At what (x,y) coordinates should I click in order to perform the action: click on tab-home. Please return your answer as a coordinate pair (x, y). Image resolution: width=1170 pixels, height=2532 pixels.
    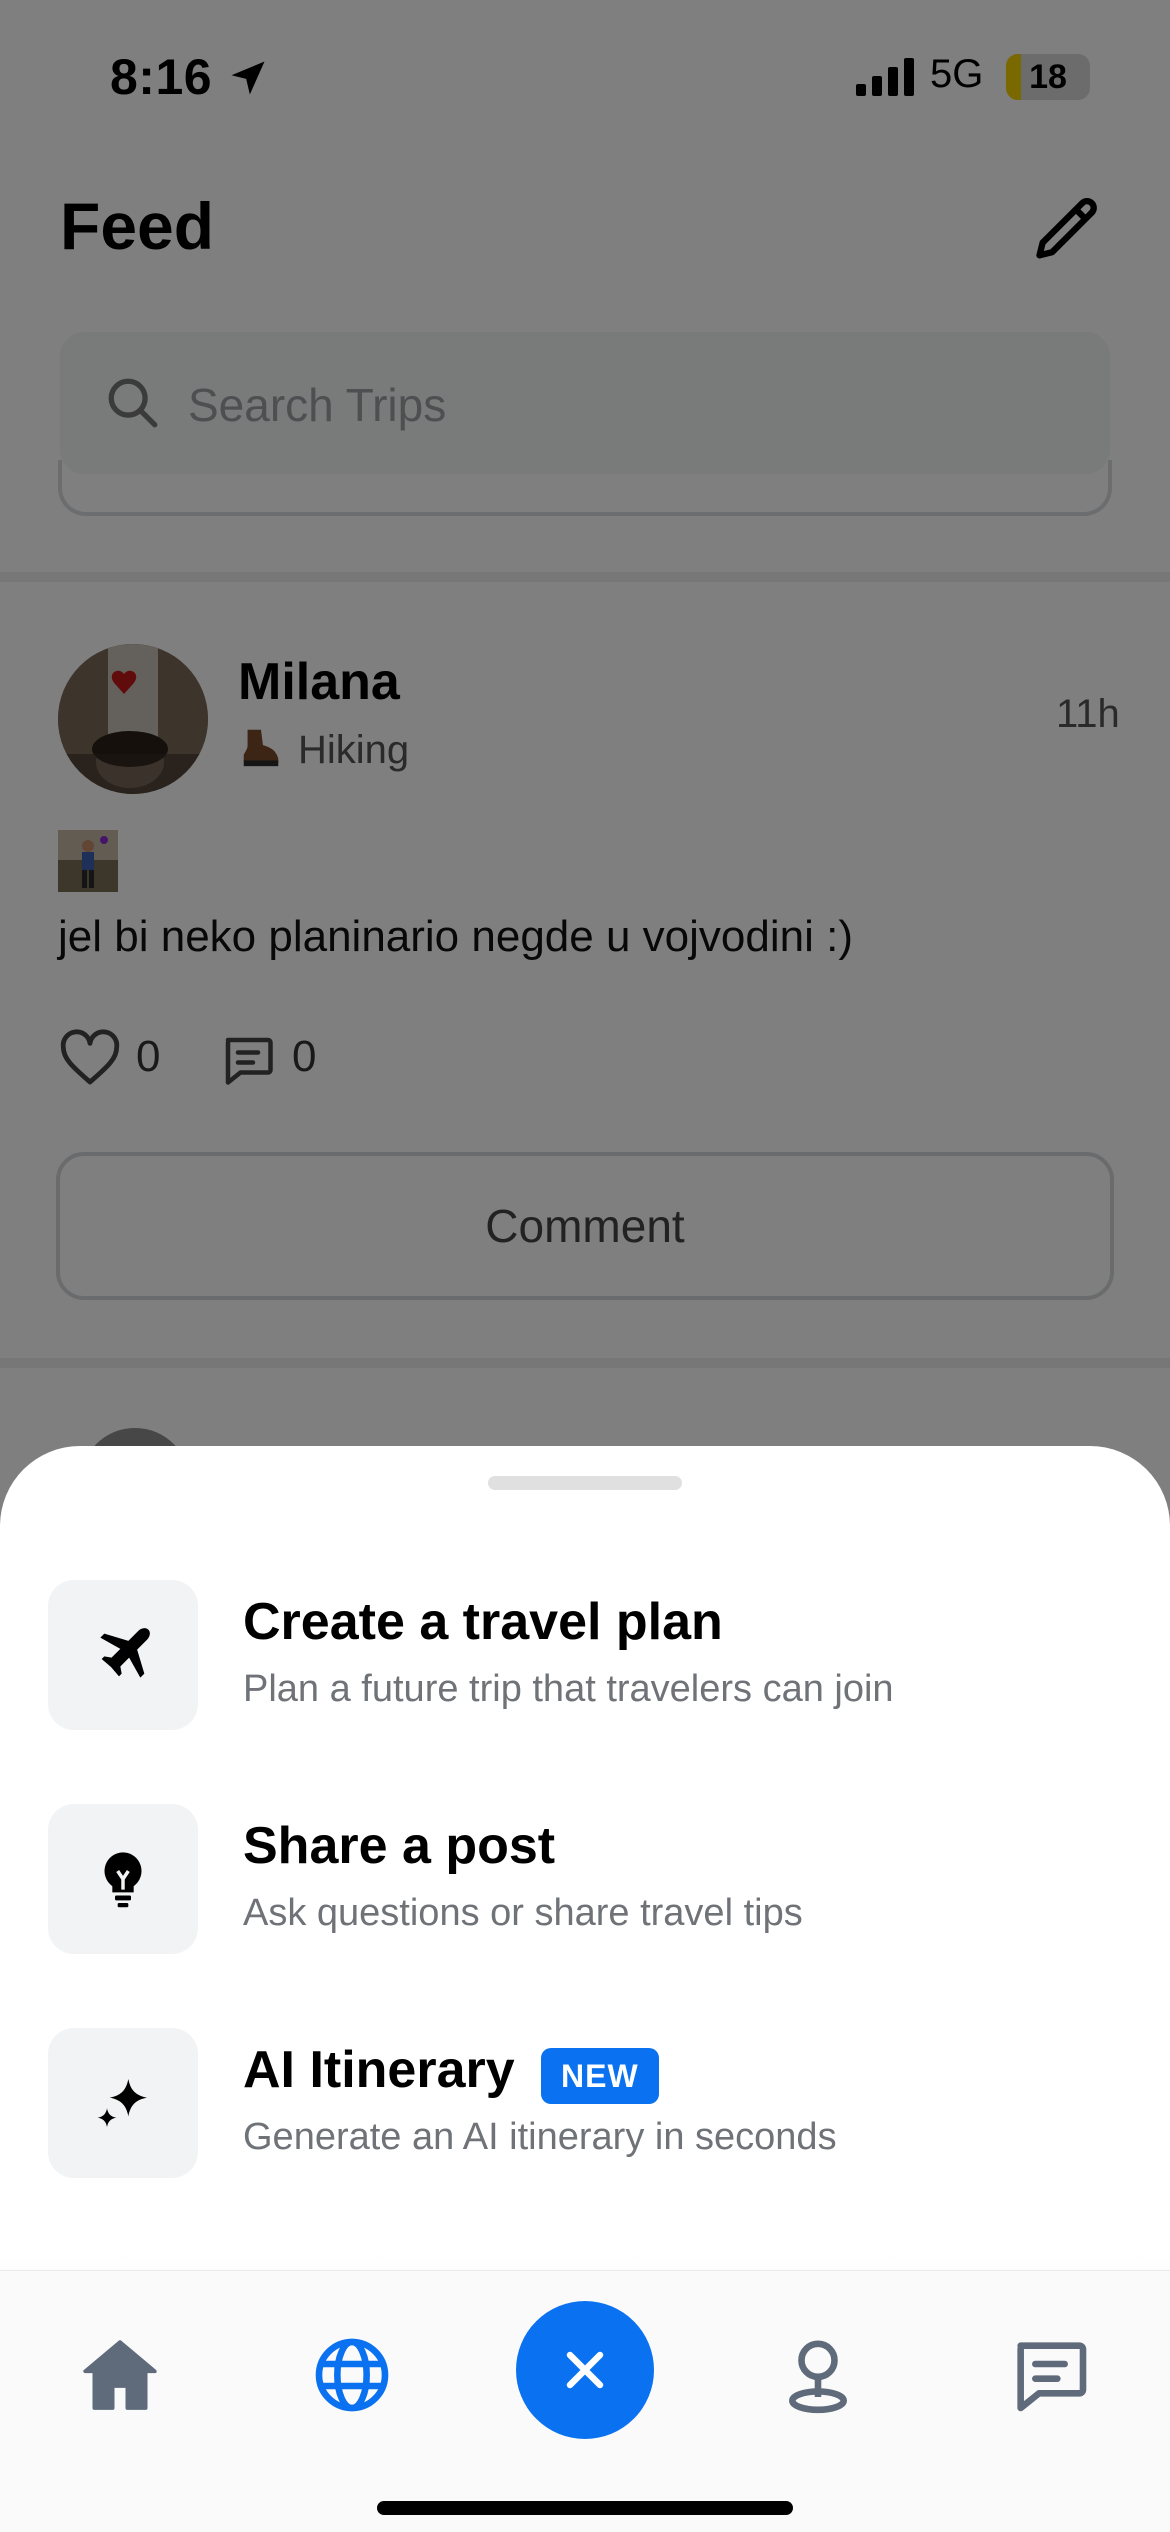
    Looking at the image, I should click on (120, 2375).